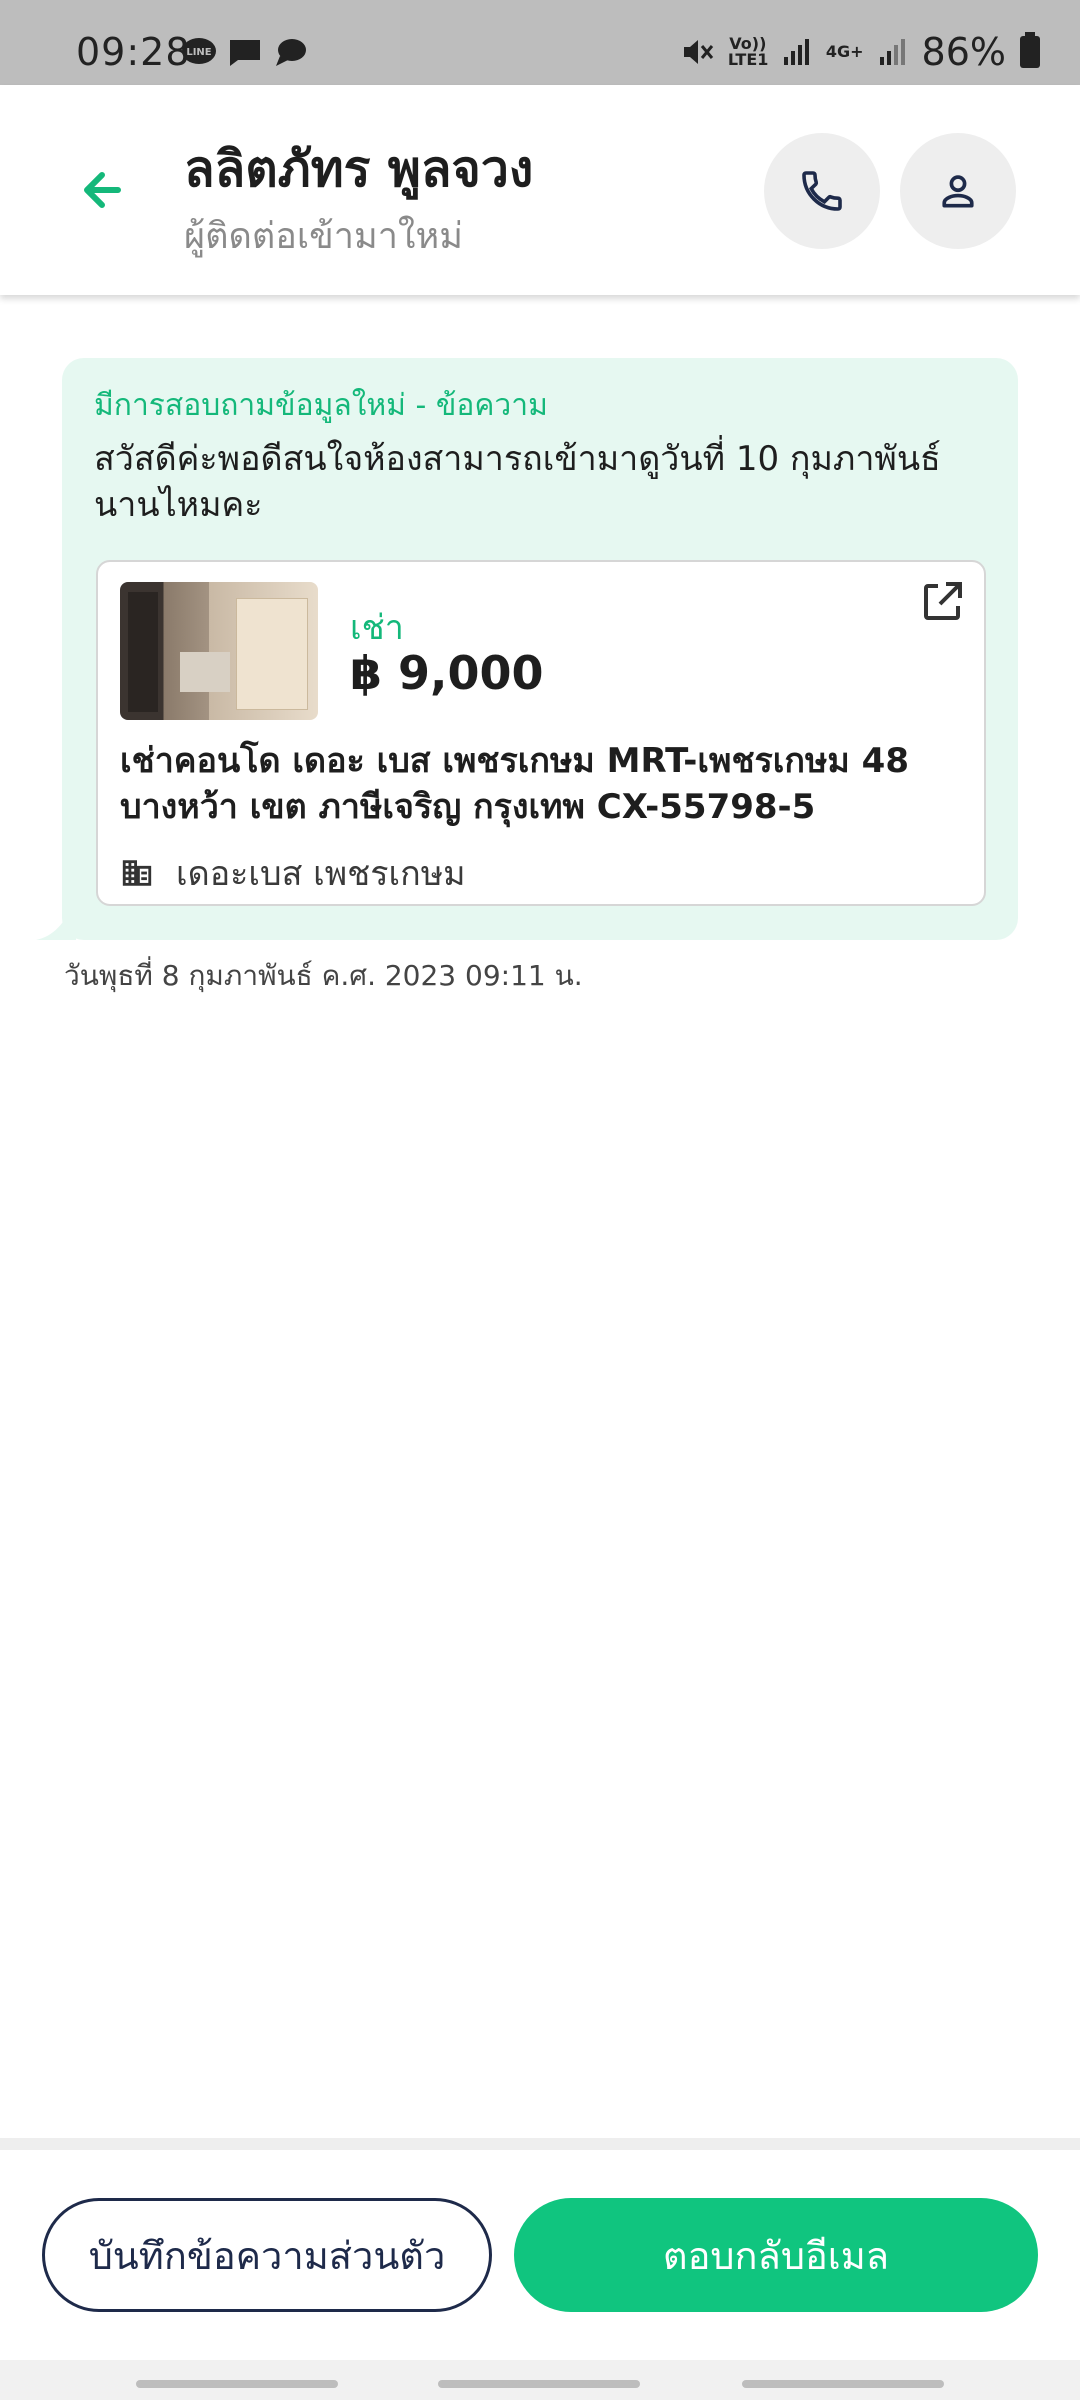 Image resolution: width=1080 pixels, height=2400 pixels. What do you see at coordinates (219, 651) in the screenshot?
I see `listing-thumbnail` at bounding box center [219, 651].